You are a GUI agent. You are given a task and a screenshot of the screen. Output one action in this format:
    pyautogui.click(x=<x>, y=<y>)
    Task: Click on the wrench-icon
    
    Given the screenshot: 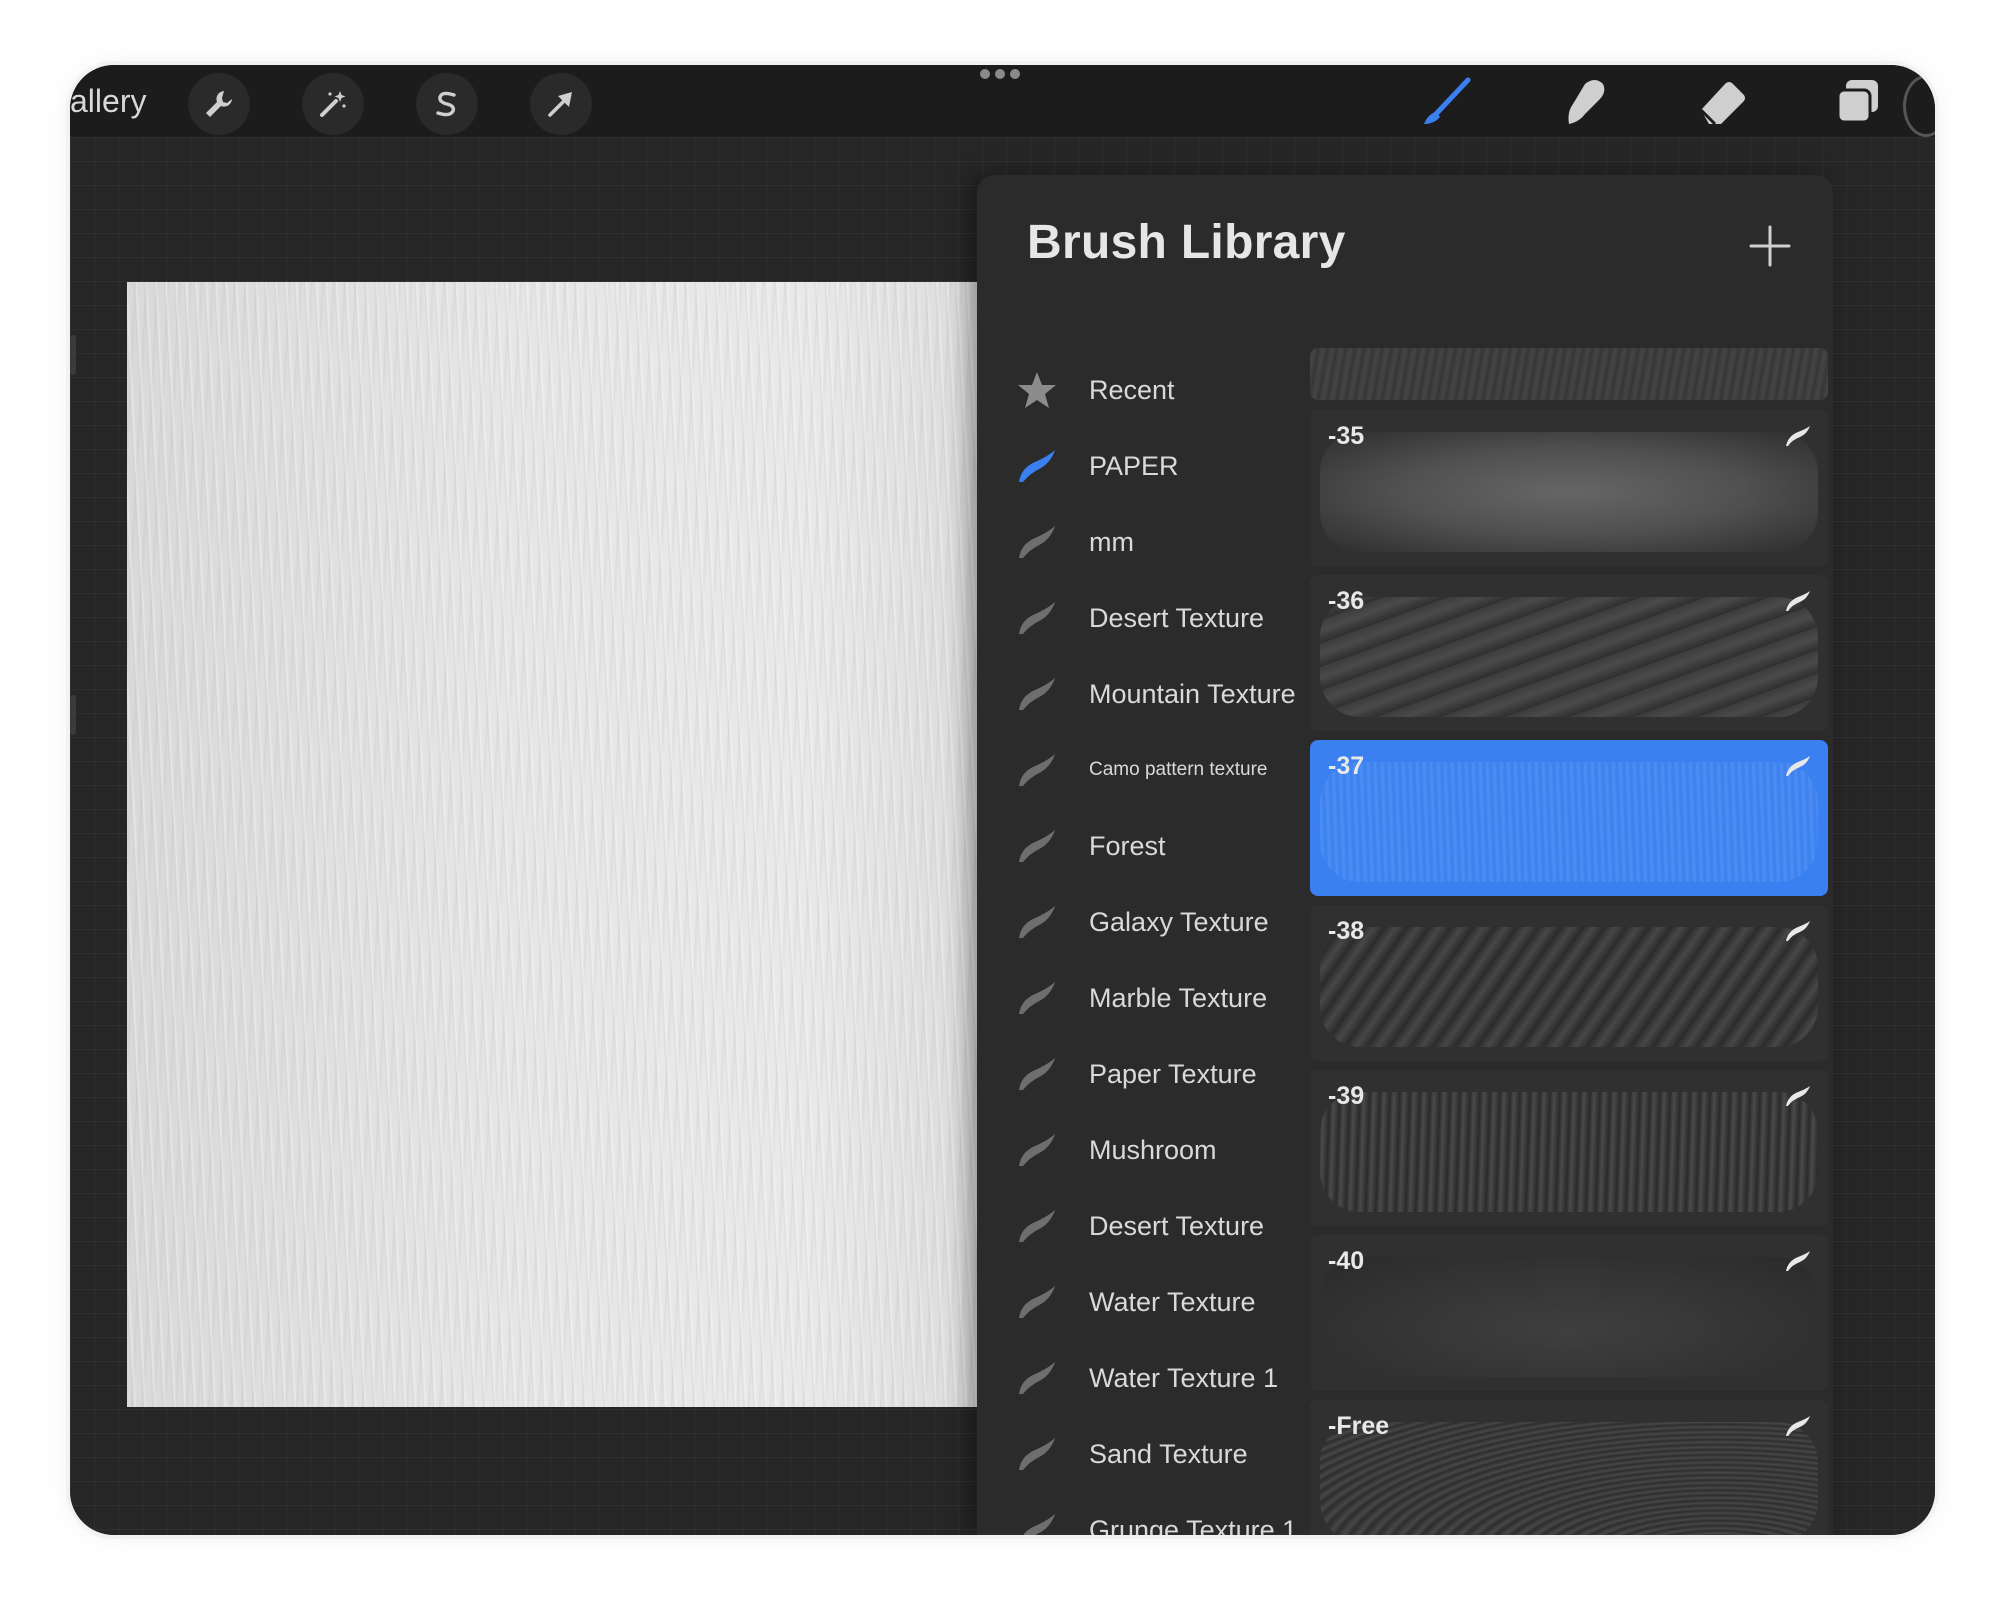 What is the action you would take?
    pyautogui.click(x=219, y=104)
    